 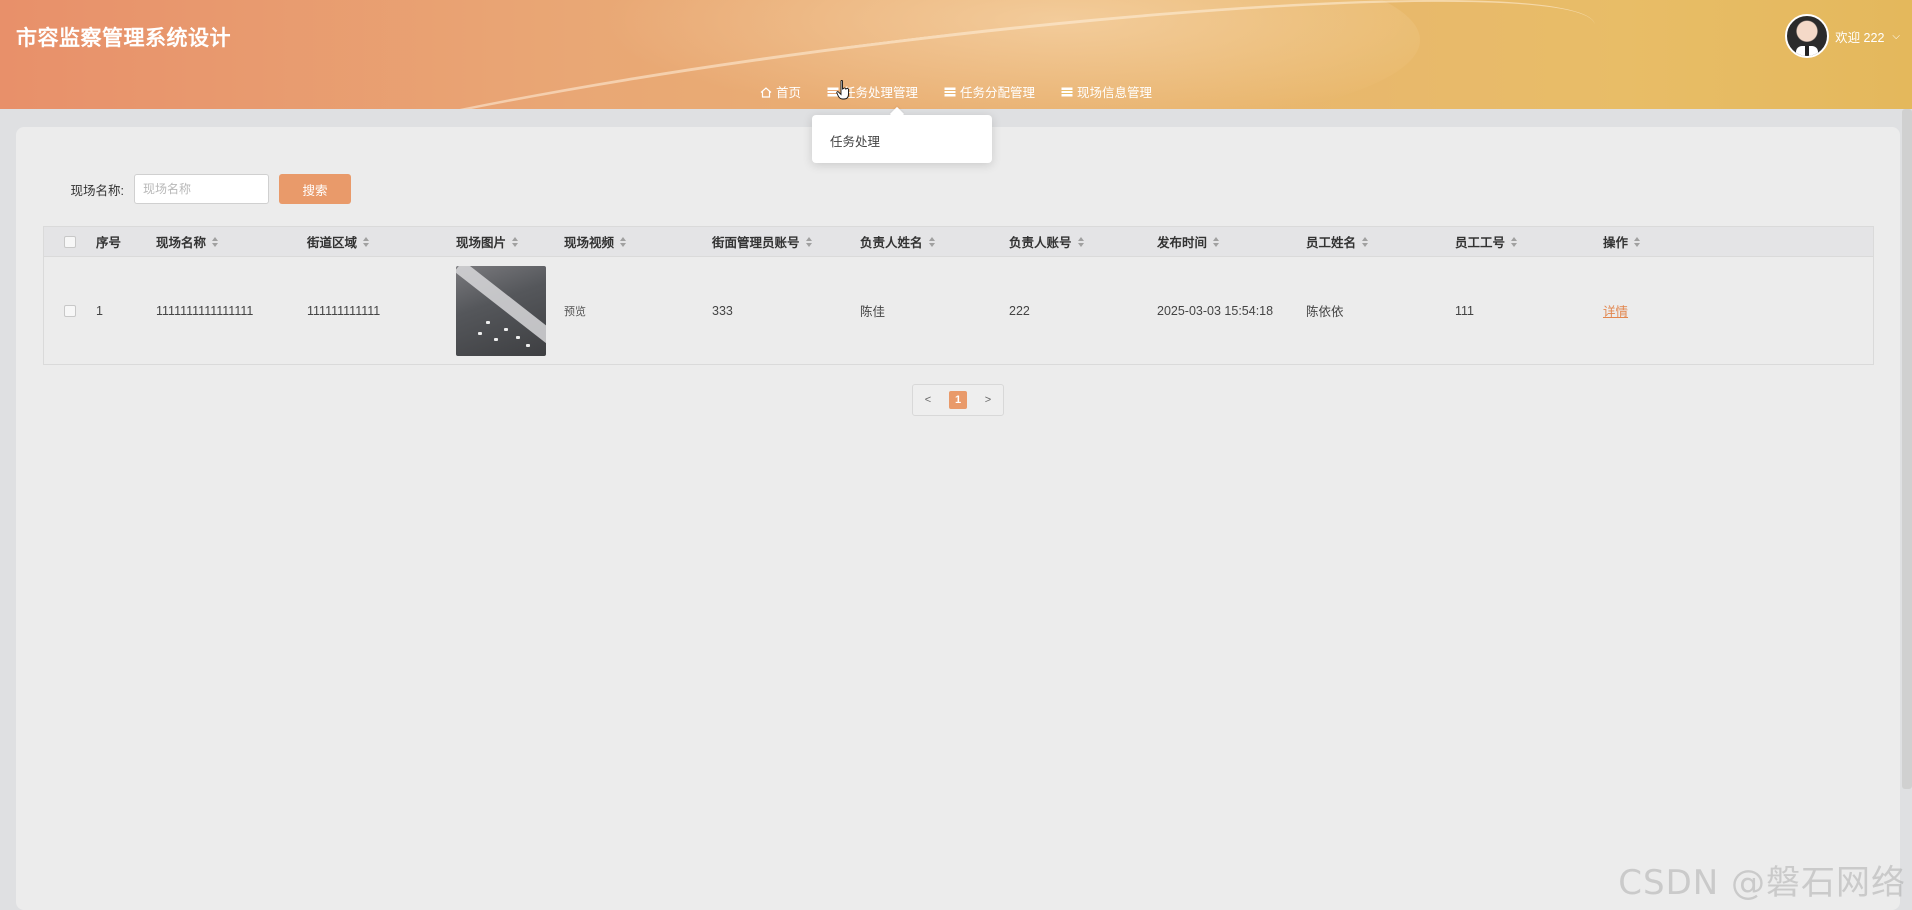 What do you see at coordinates (789, 93) in the screenshot?
I see `nav-label-home: 首页` at bounding box center [789, 93].